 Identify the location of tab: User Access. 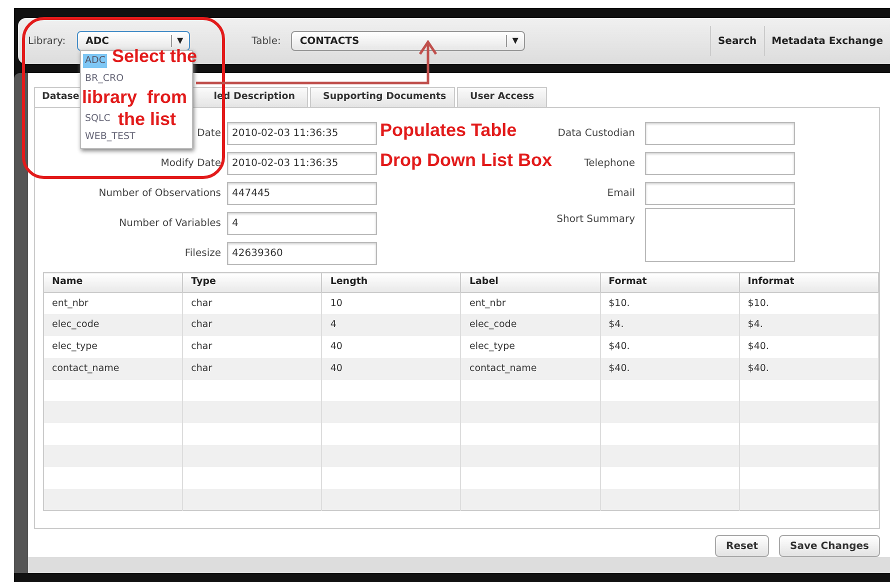
(502, 97).